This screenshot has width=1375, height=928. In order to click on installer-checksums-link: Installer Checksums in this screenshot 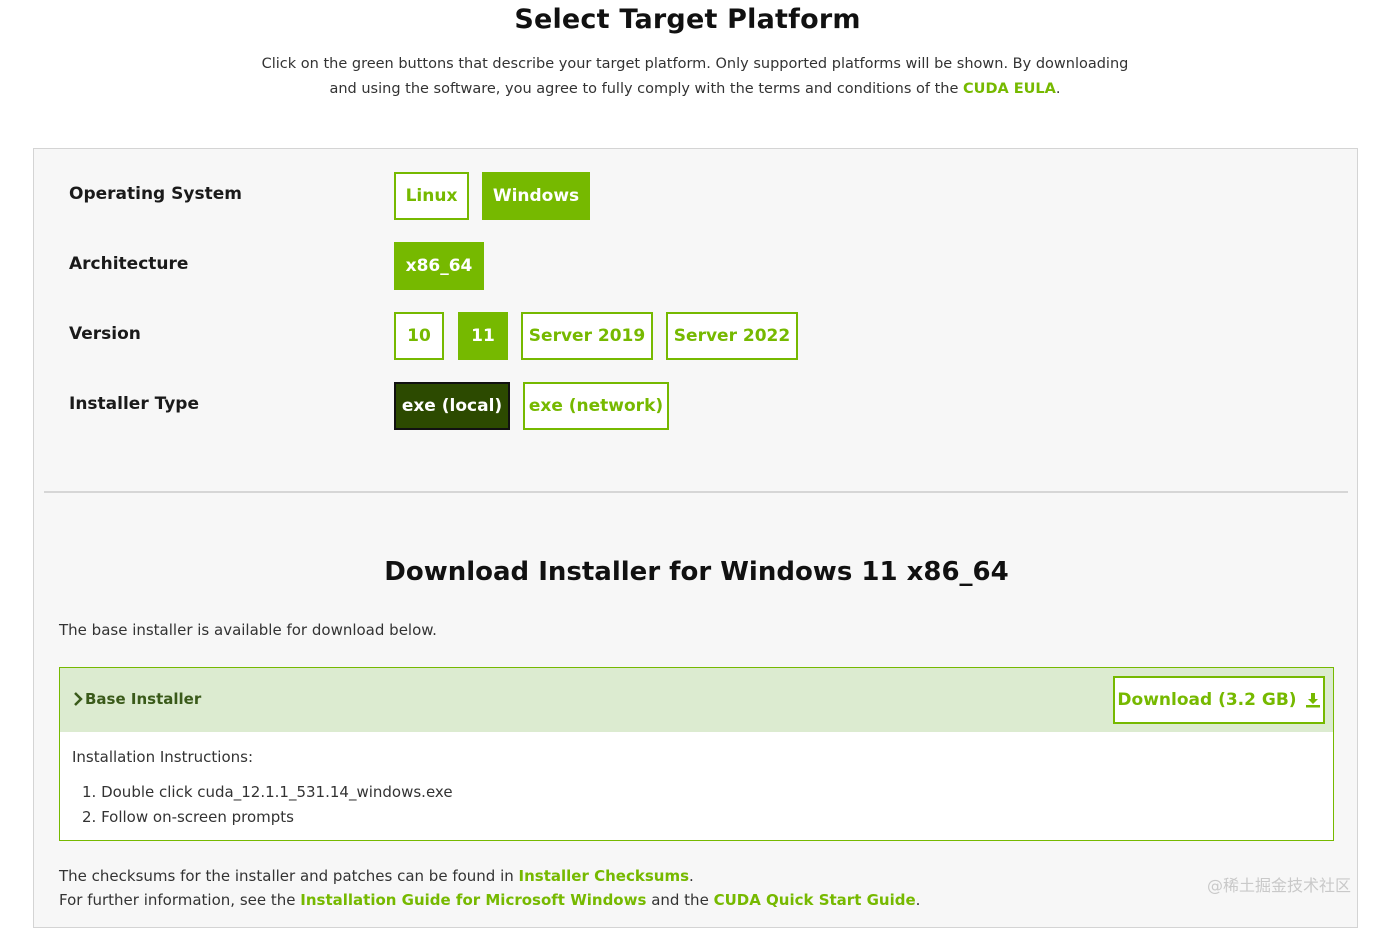, I will do `click(604, 876)`.